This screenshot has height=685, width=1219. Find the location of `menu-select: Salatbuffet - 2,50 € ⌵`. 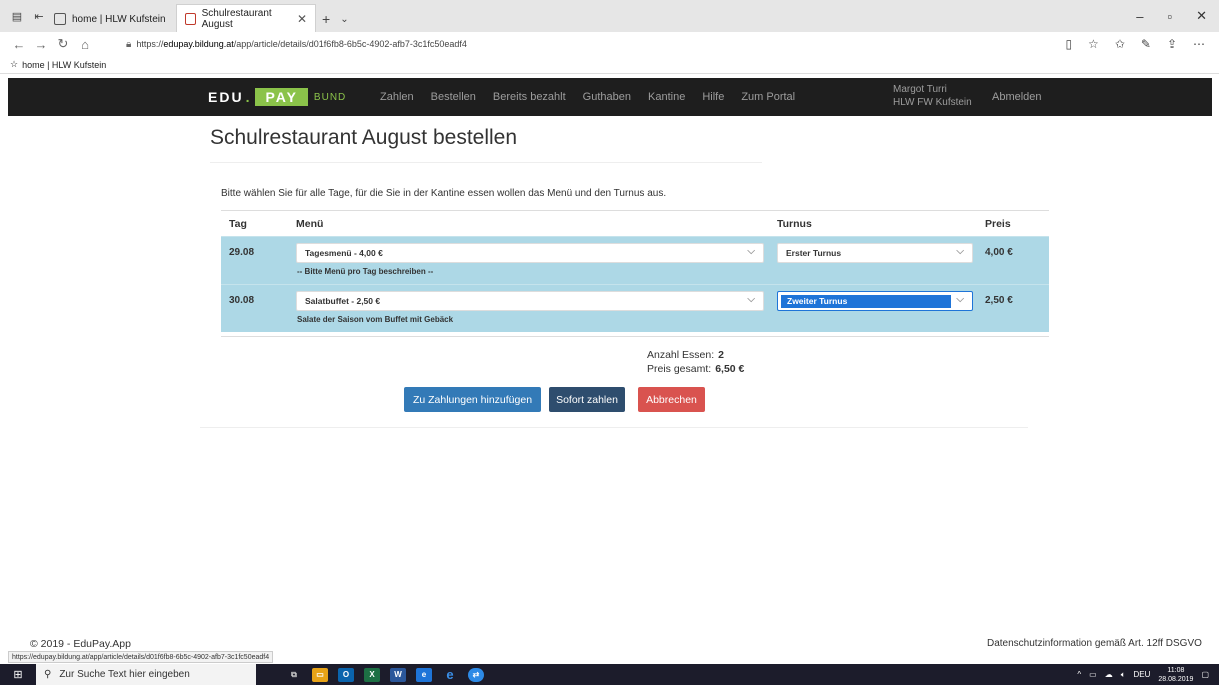

menu-select: Salatbuffet - 2,50 € ⌵ is located at coordinates (530, 301).